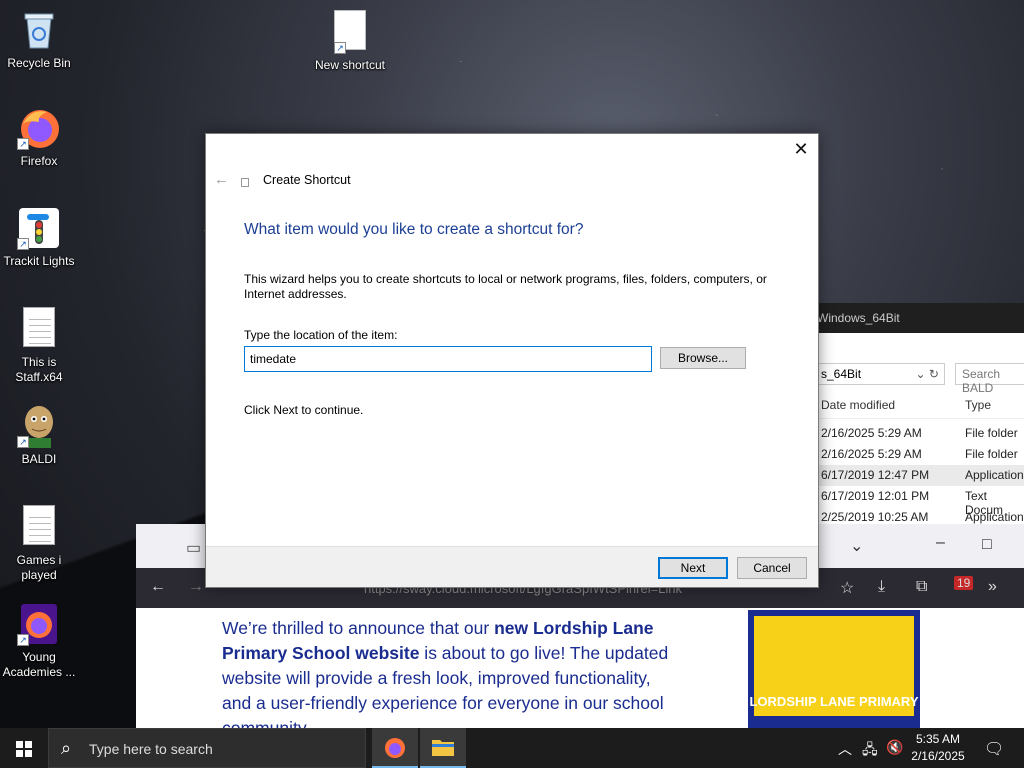  What do you see at coordinates (801, 149) in the screenshot?
I see `close-icon: ✕` at bounding box center [801, 149].